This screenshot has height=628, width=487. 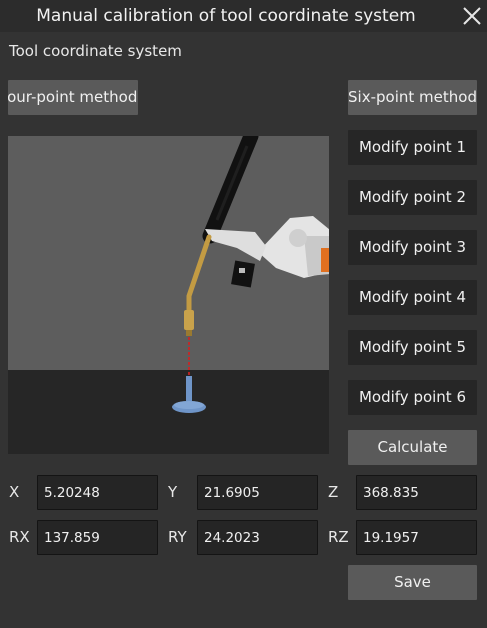 What do you see at coordinates (412, 397) in the screenshot?
I see `modify-point-6-button: Modify point 6` at bounding box center [412, 397].